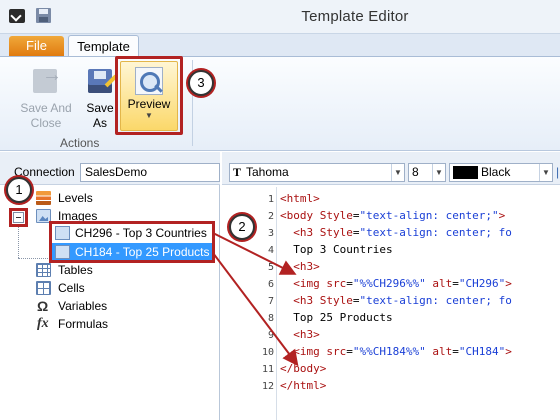  I want to click on save-and-close-button: Save And Close, so click(46, 97).